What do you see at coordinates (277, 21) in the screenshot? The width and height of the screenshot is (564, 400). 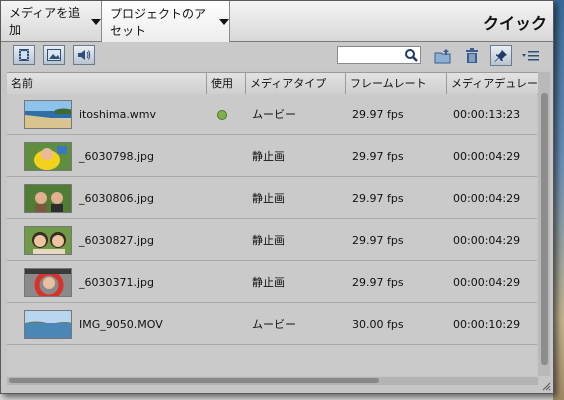 I see `top-bar: メディアを追加 プロジェクトのアセット クイック` at bounding box center [277, 21].